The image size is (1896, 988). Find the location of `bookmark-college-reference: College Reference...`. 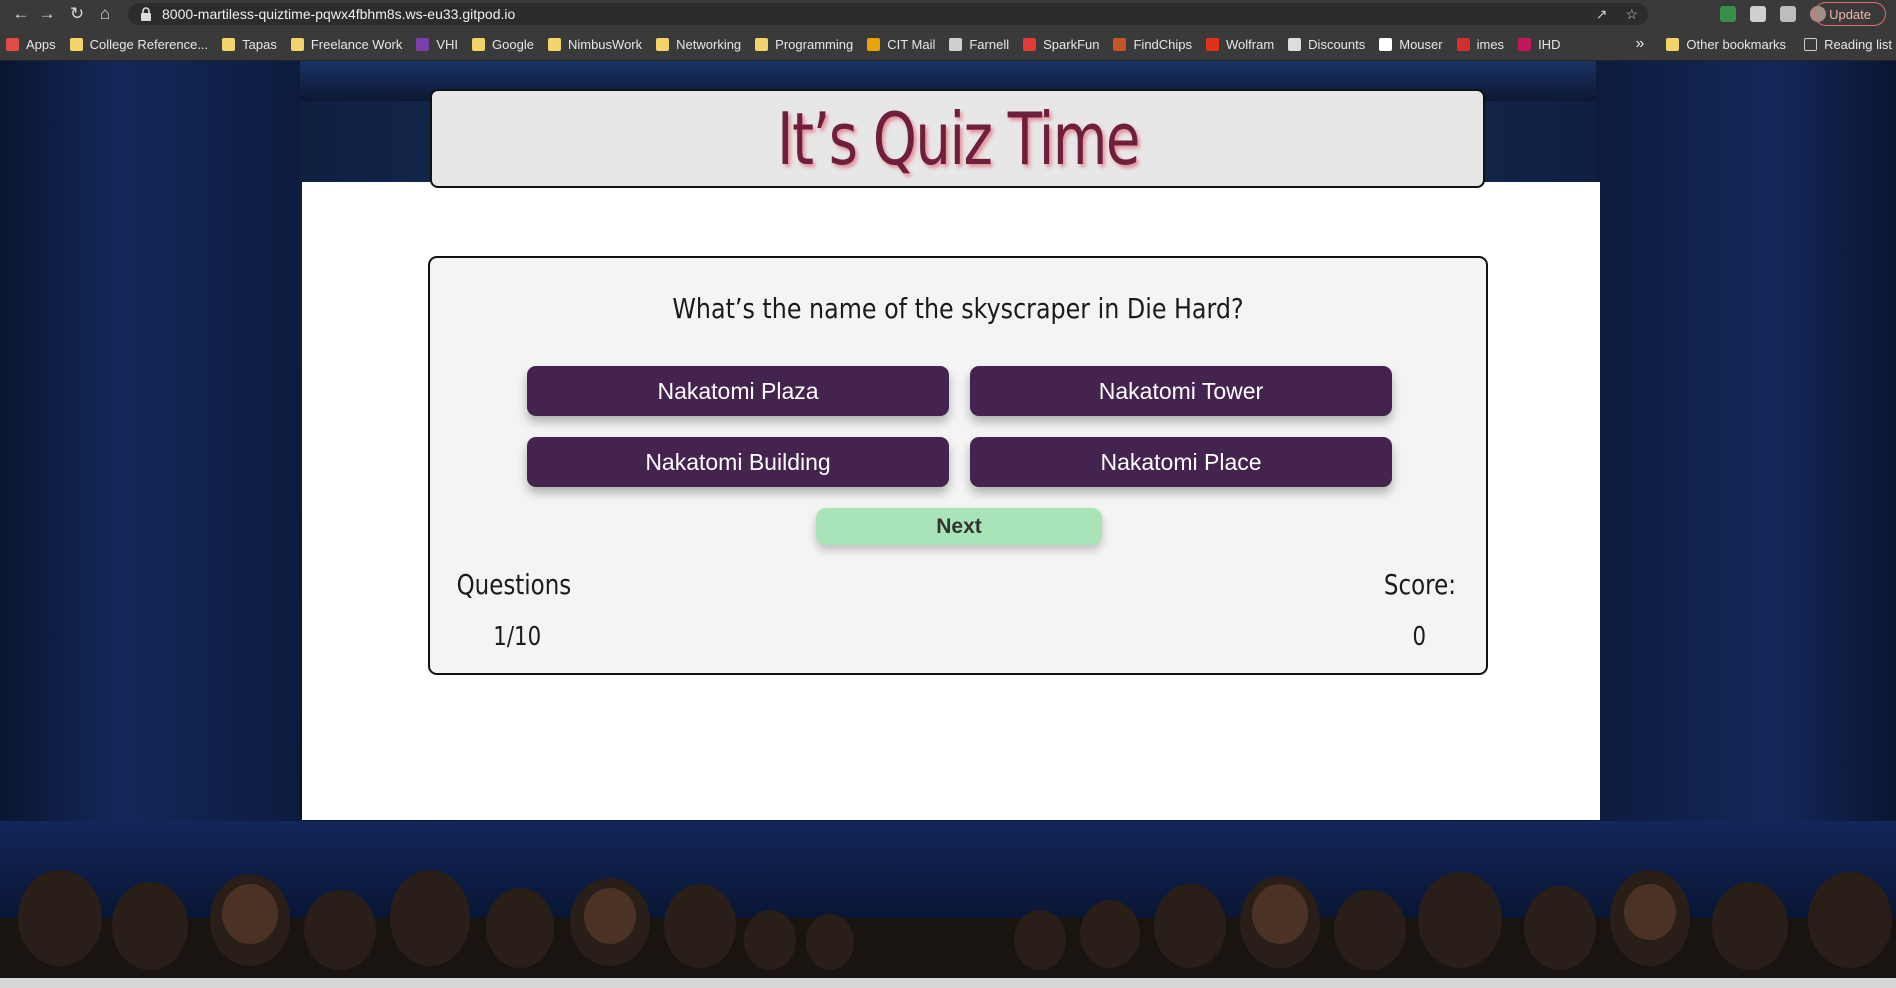

bookmark-college-reference: College Reference... is located at coordinates (139, 44).